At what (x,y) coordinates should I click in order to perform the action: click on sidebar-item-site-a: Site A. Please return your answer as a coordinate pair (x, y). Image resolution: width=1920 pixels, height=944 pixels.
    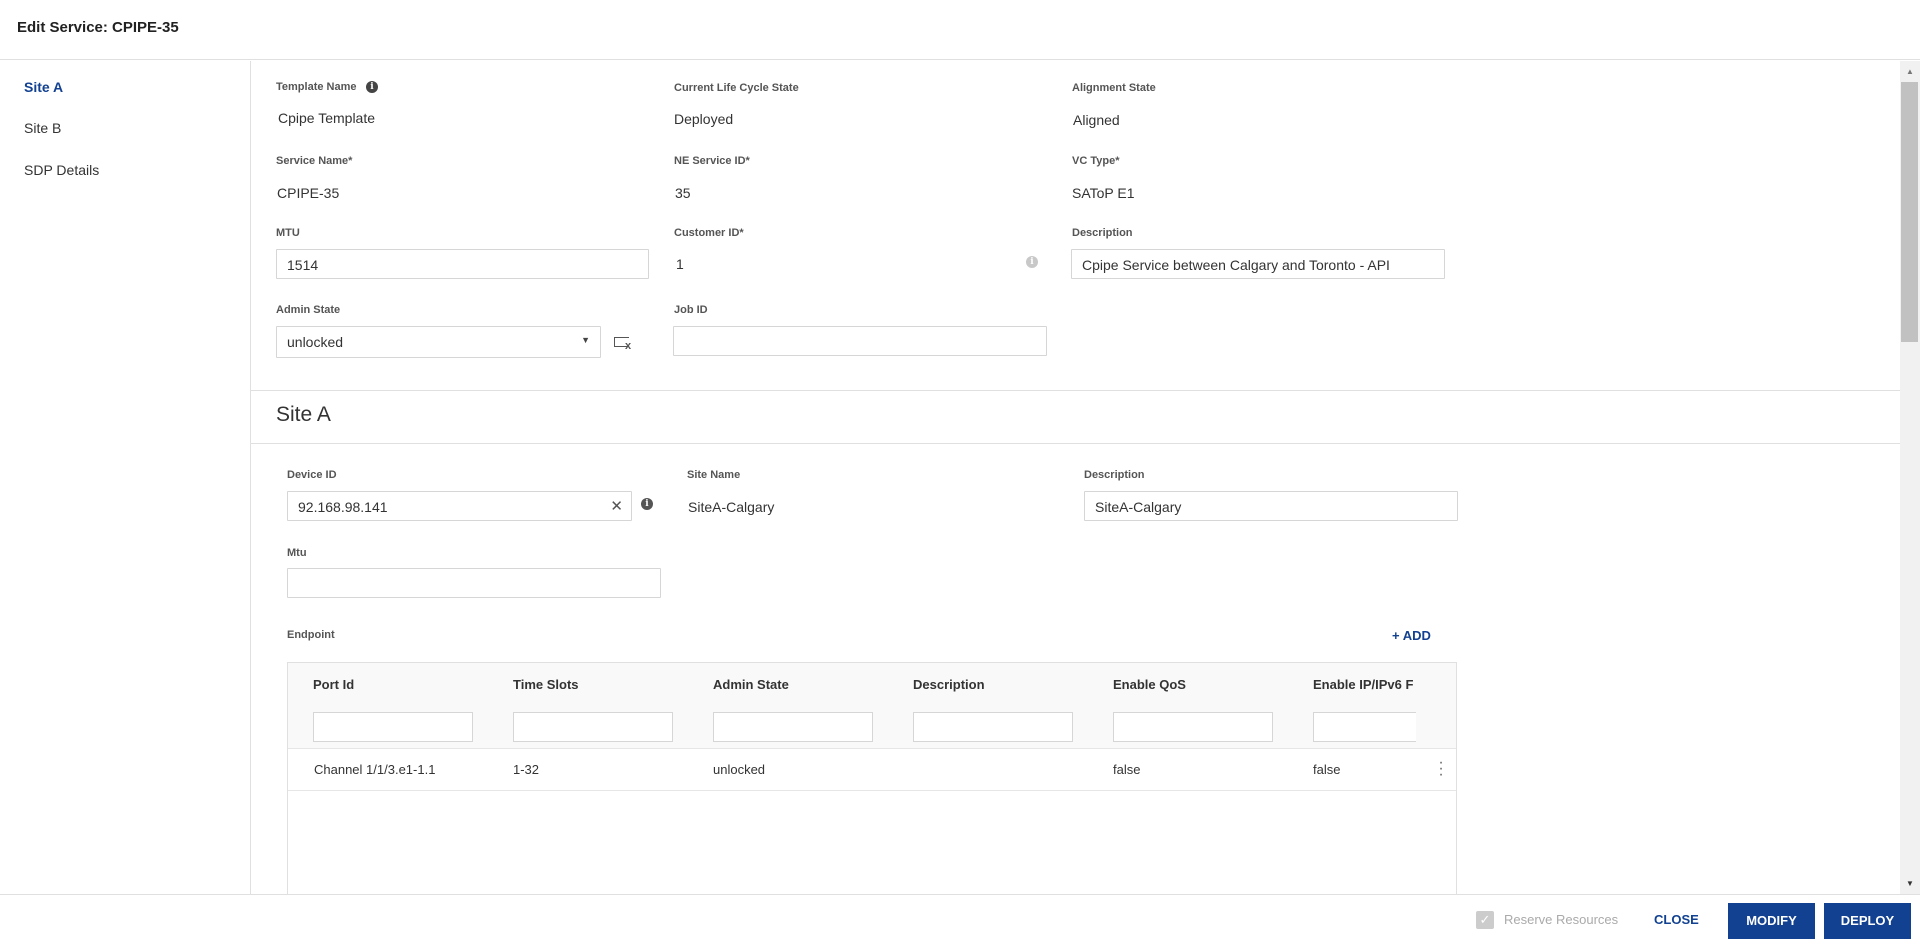
    Looking at the image, I should click on (43, 87).